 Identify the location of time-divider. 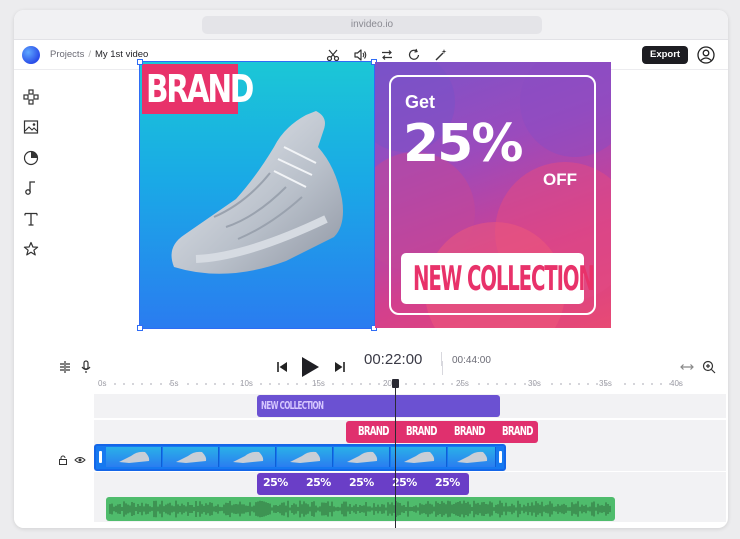
(442, 368).